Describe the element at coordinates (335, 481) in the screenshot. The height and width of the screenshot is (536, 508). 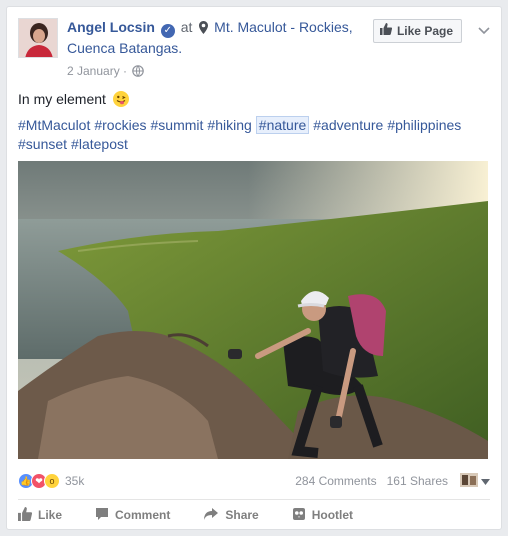
I see `comments-count: 284 Comments` at that location.